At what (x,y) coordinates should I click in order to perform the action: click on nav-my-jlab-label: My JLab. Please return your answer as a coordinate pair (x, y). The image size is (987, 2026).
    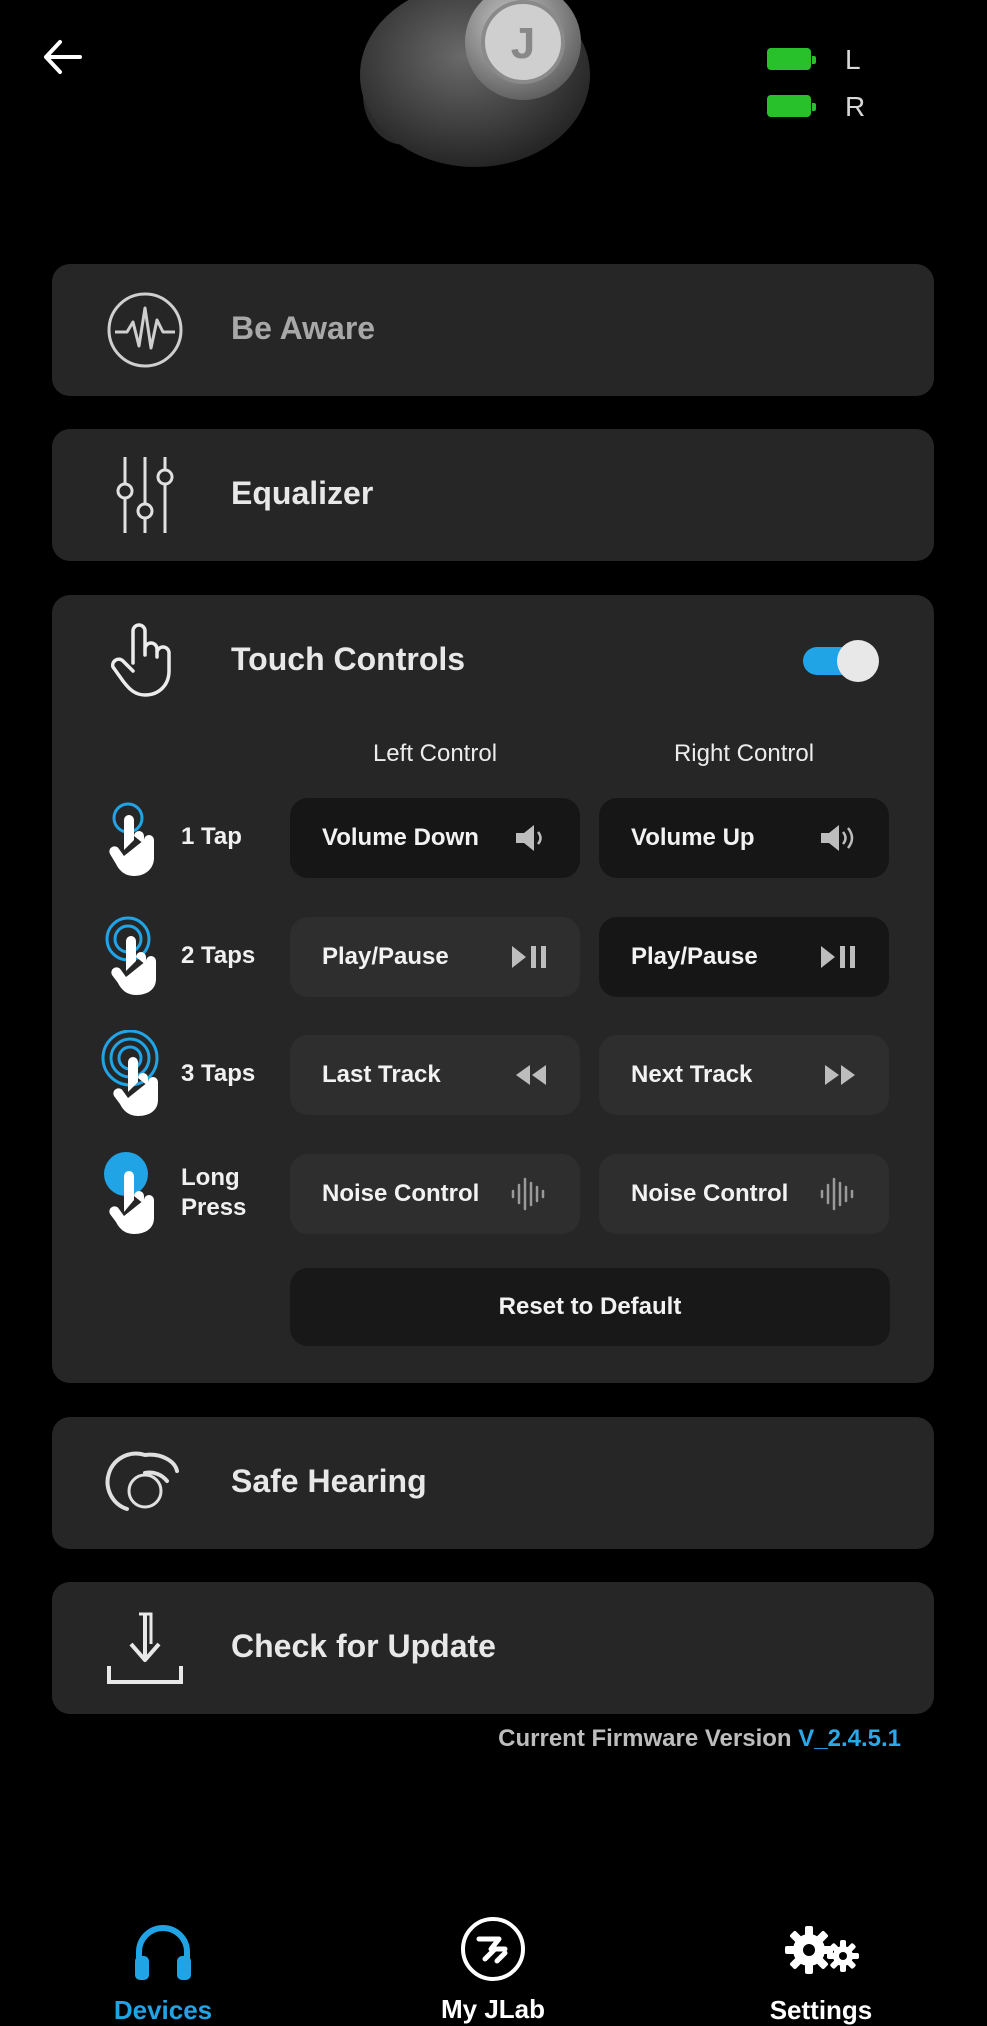
    Looking at the image, I should click on (493, 2009).